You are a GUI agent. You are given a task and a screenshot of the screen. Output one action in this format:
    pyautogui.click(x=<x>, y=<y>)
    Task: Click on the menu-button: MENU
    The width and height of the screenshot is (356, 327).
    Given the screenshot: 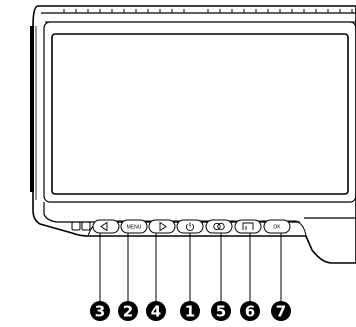 What is the action you would take?
    pyautogui.click(x=134, y=226)
    